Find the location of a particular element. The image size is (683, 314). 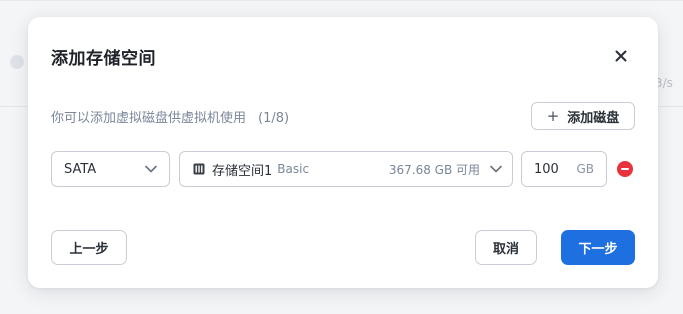

bus-type-select: SATA is located at coordinates (110, 169).